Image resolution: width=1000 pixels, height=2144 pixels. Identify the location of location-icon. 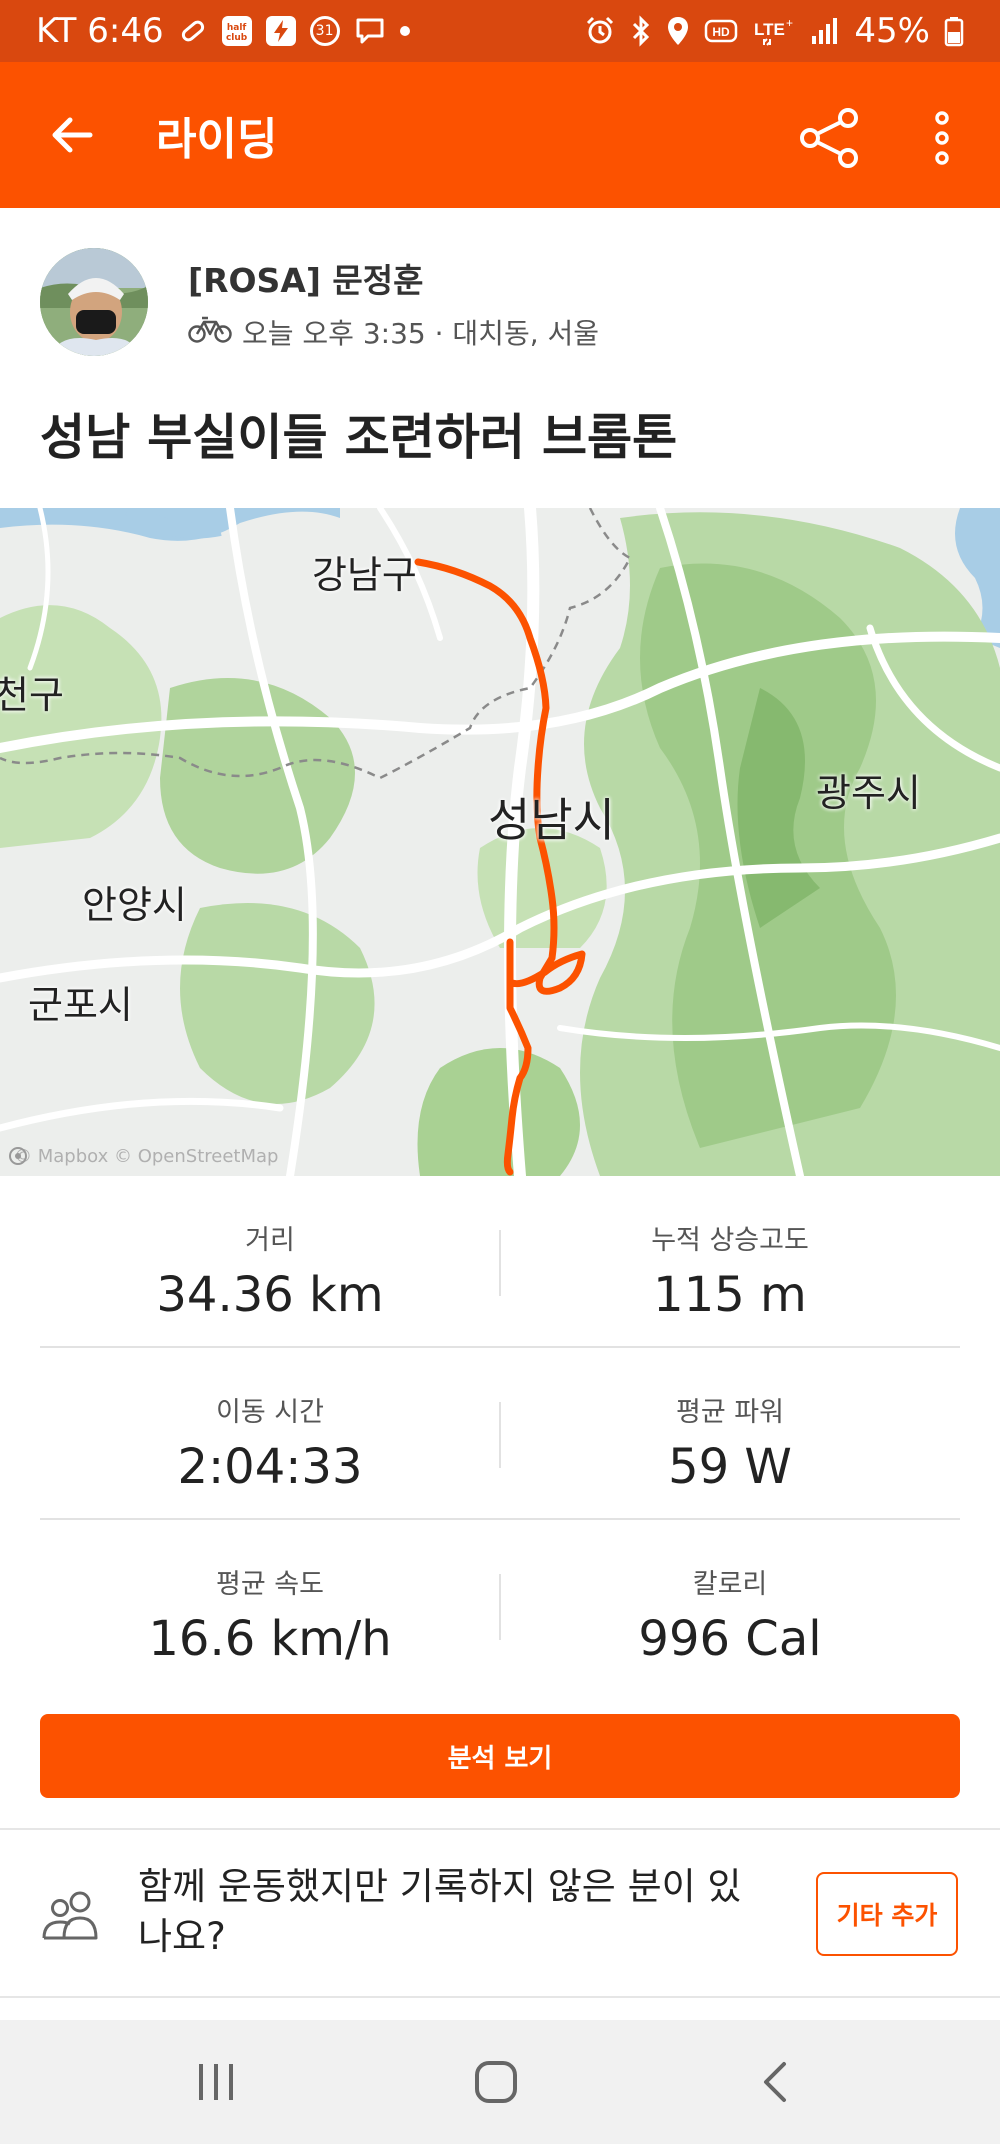
(678, 31).